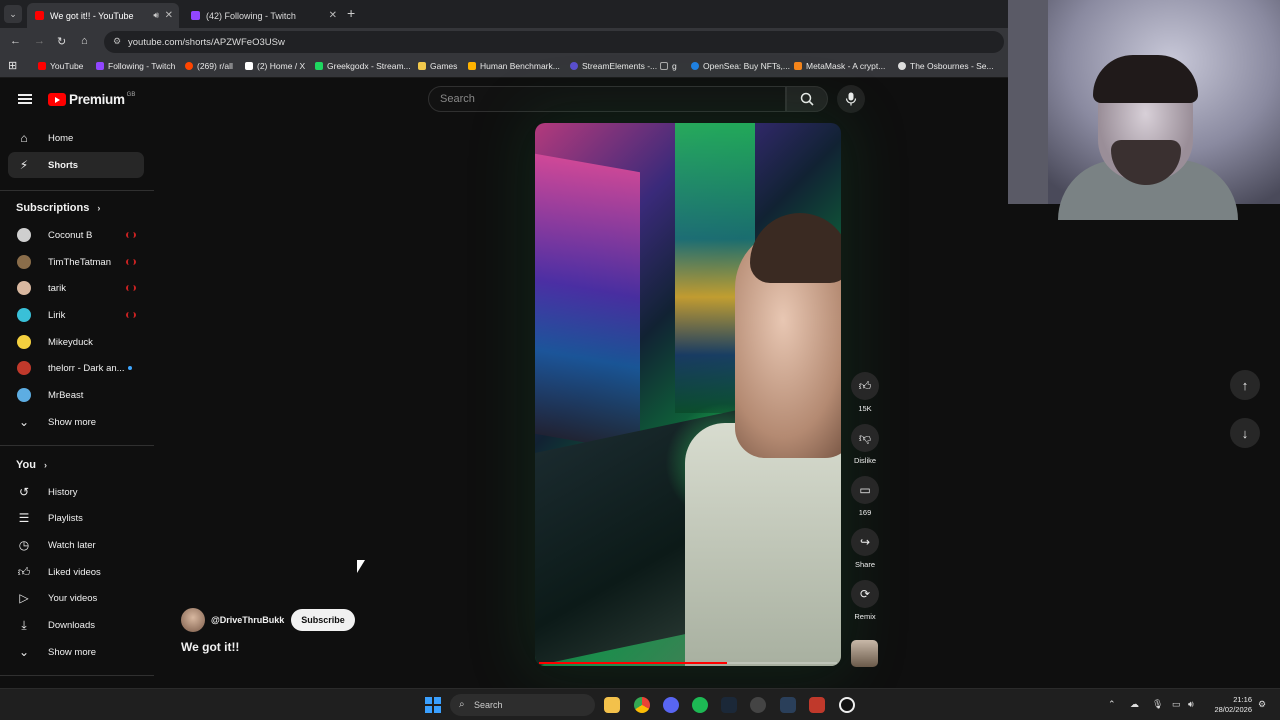  Describe the element at coordinates (61, 41) in the screenshot. I see `reload-icon: ↻` at that location.